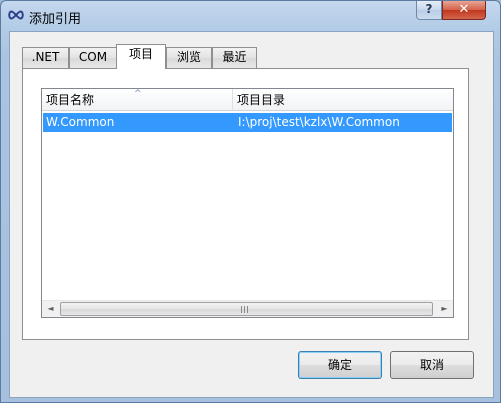  I want to click on tab-recent: 最近, so click(234, 57).